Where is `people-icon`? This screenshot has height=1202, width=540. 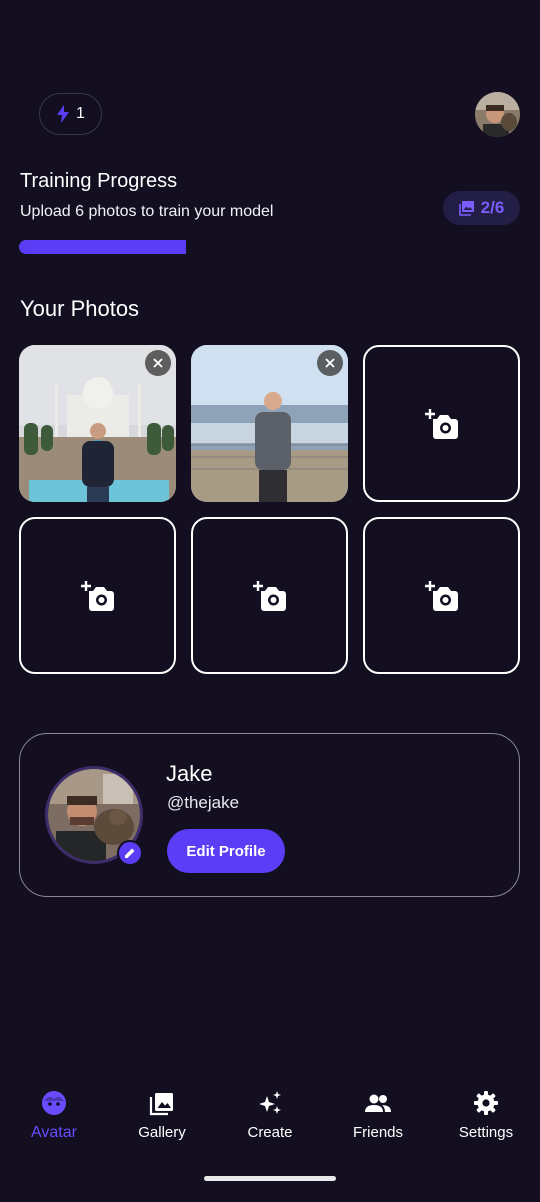 people-icon is located at coordinates (378, 1103).